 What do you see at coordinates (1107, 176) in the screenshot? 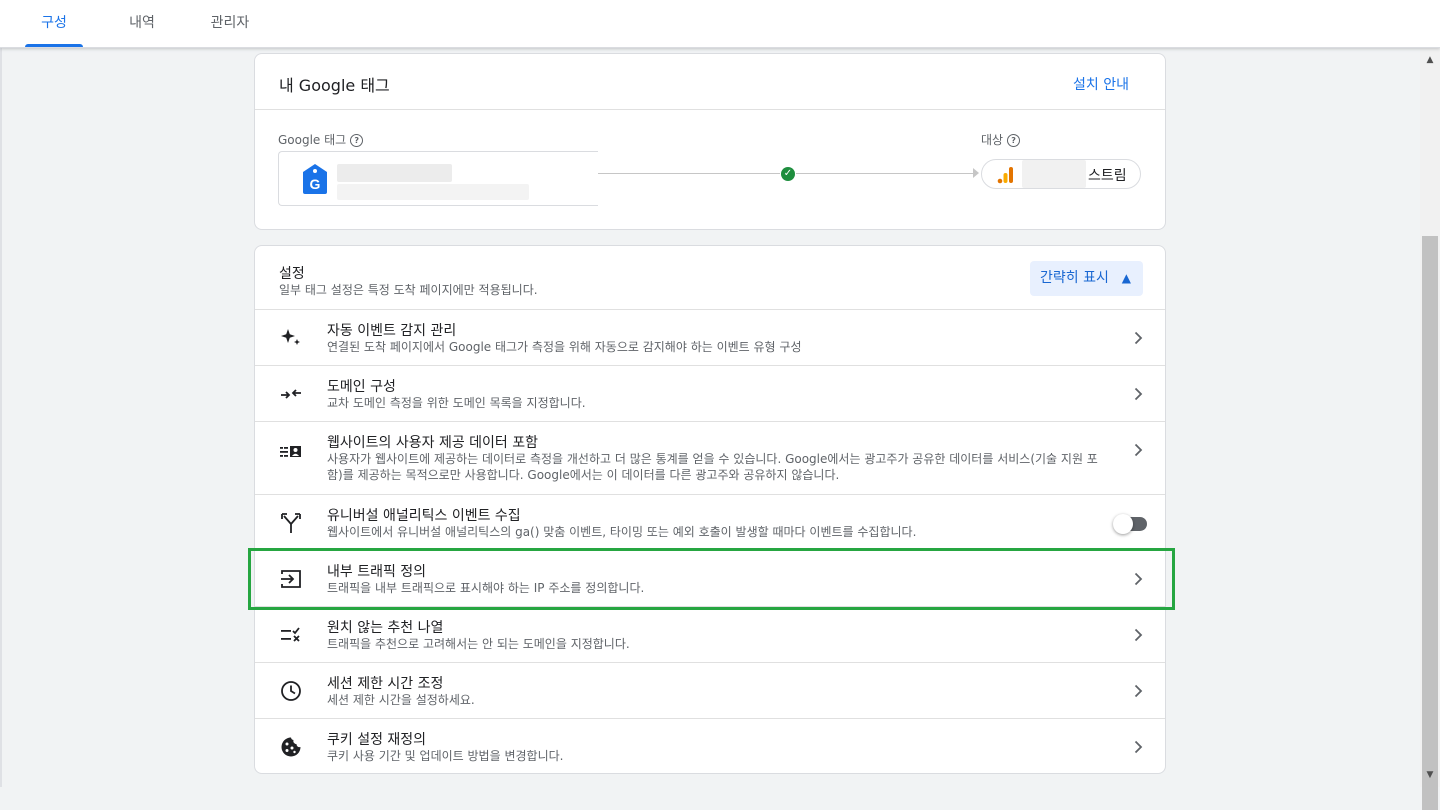
I see `stream-label: 스트림` at bounding box center [1107, 176].